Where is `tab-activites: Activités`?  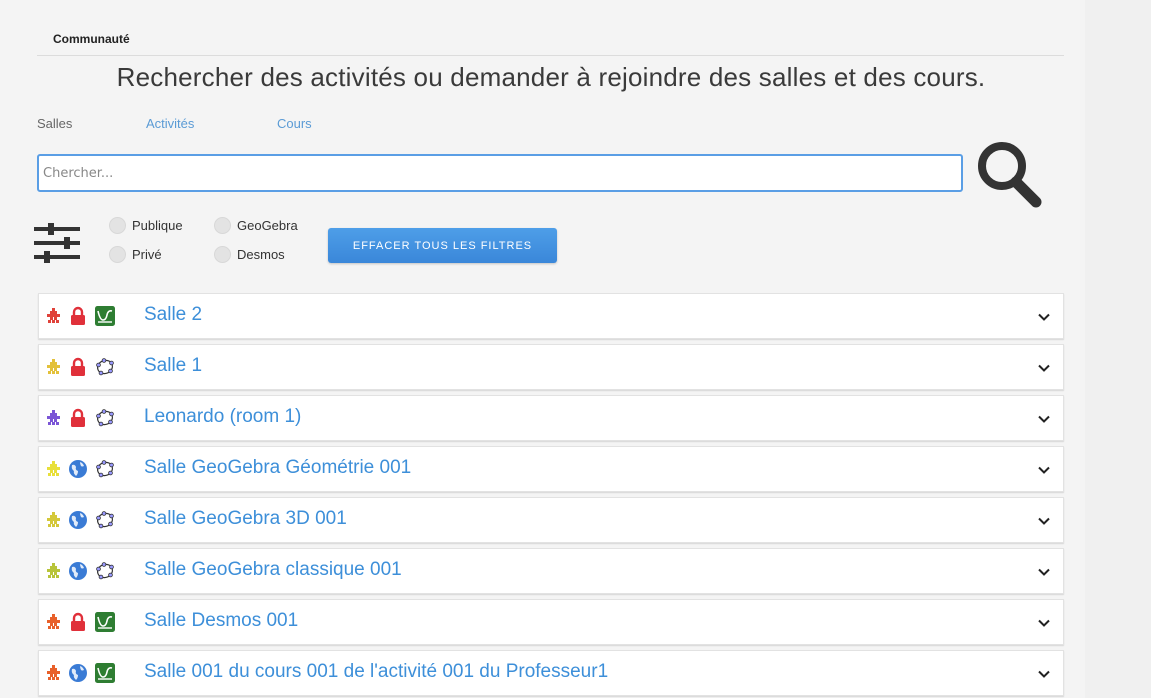 tab-activites: Activités is located at coordinates (170, 123).